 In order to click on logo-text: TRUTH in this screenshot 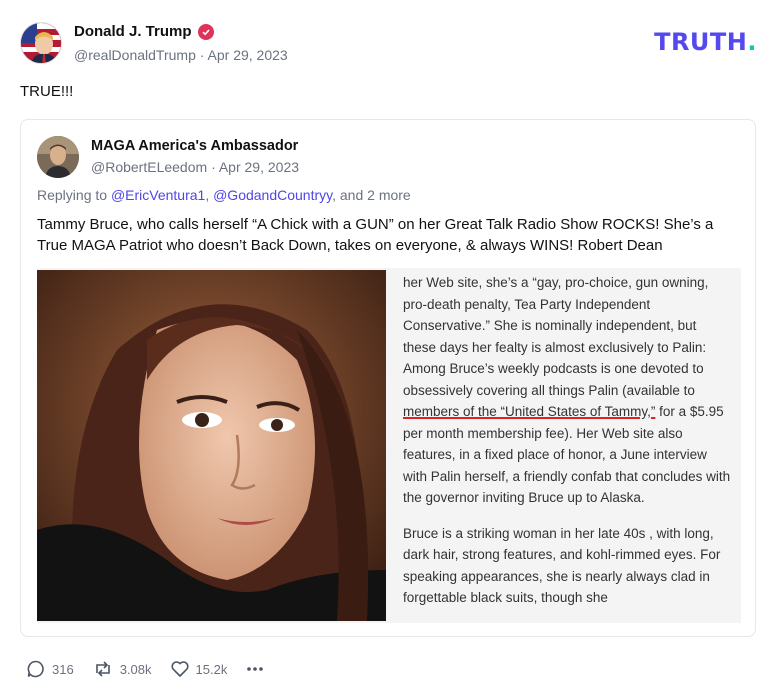, I will do `click(701, 42)`.